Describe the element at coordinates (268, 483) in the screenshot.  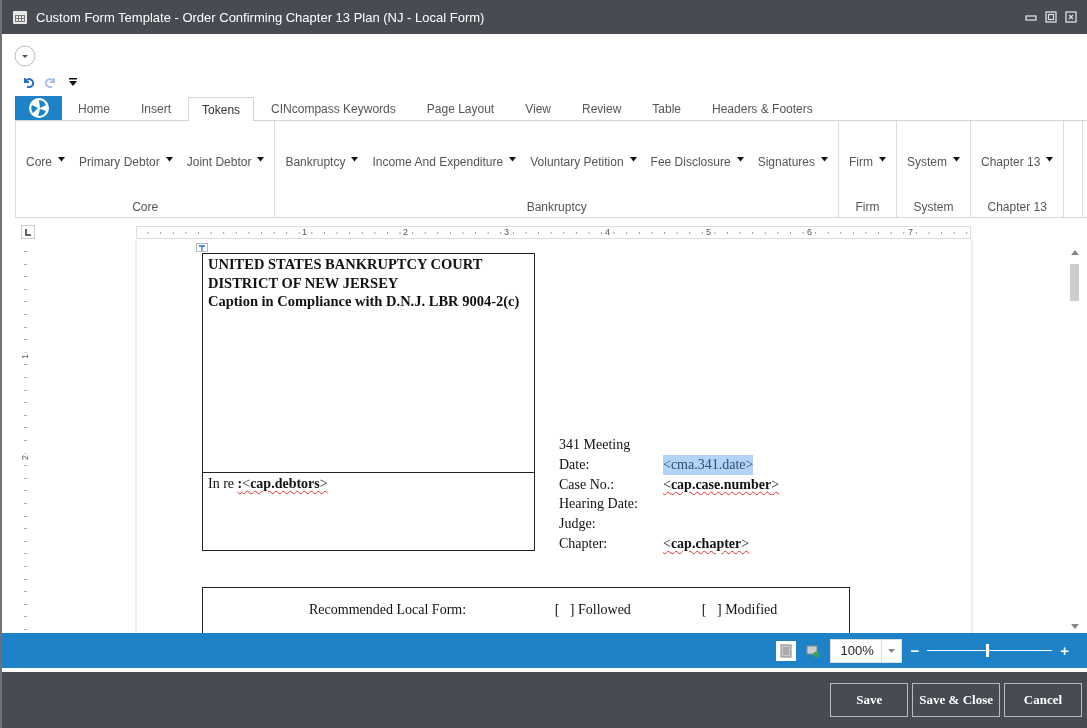
I see `in-re-line: In re :<cap.debtors>` at that location.